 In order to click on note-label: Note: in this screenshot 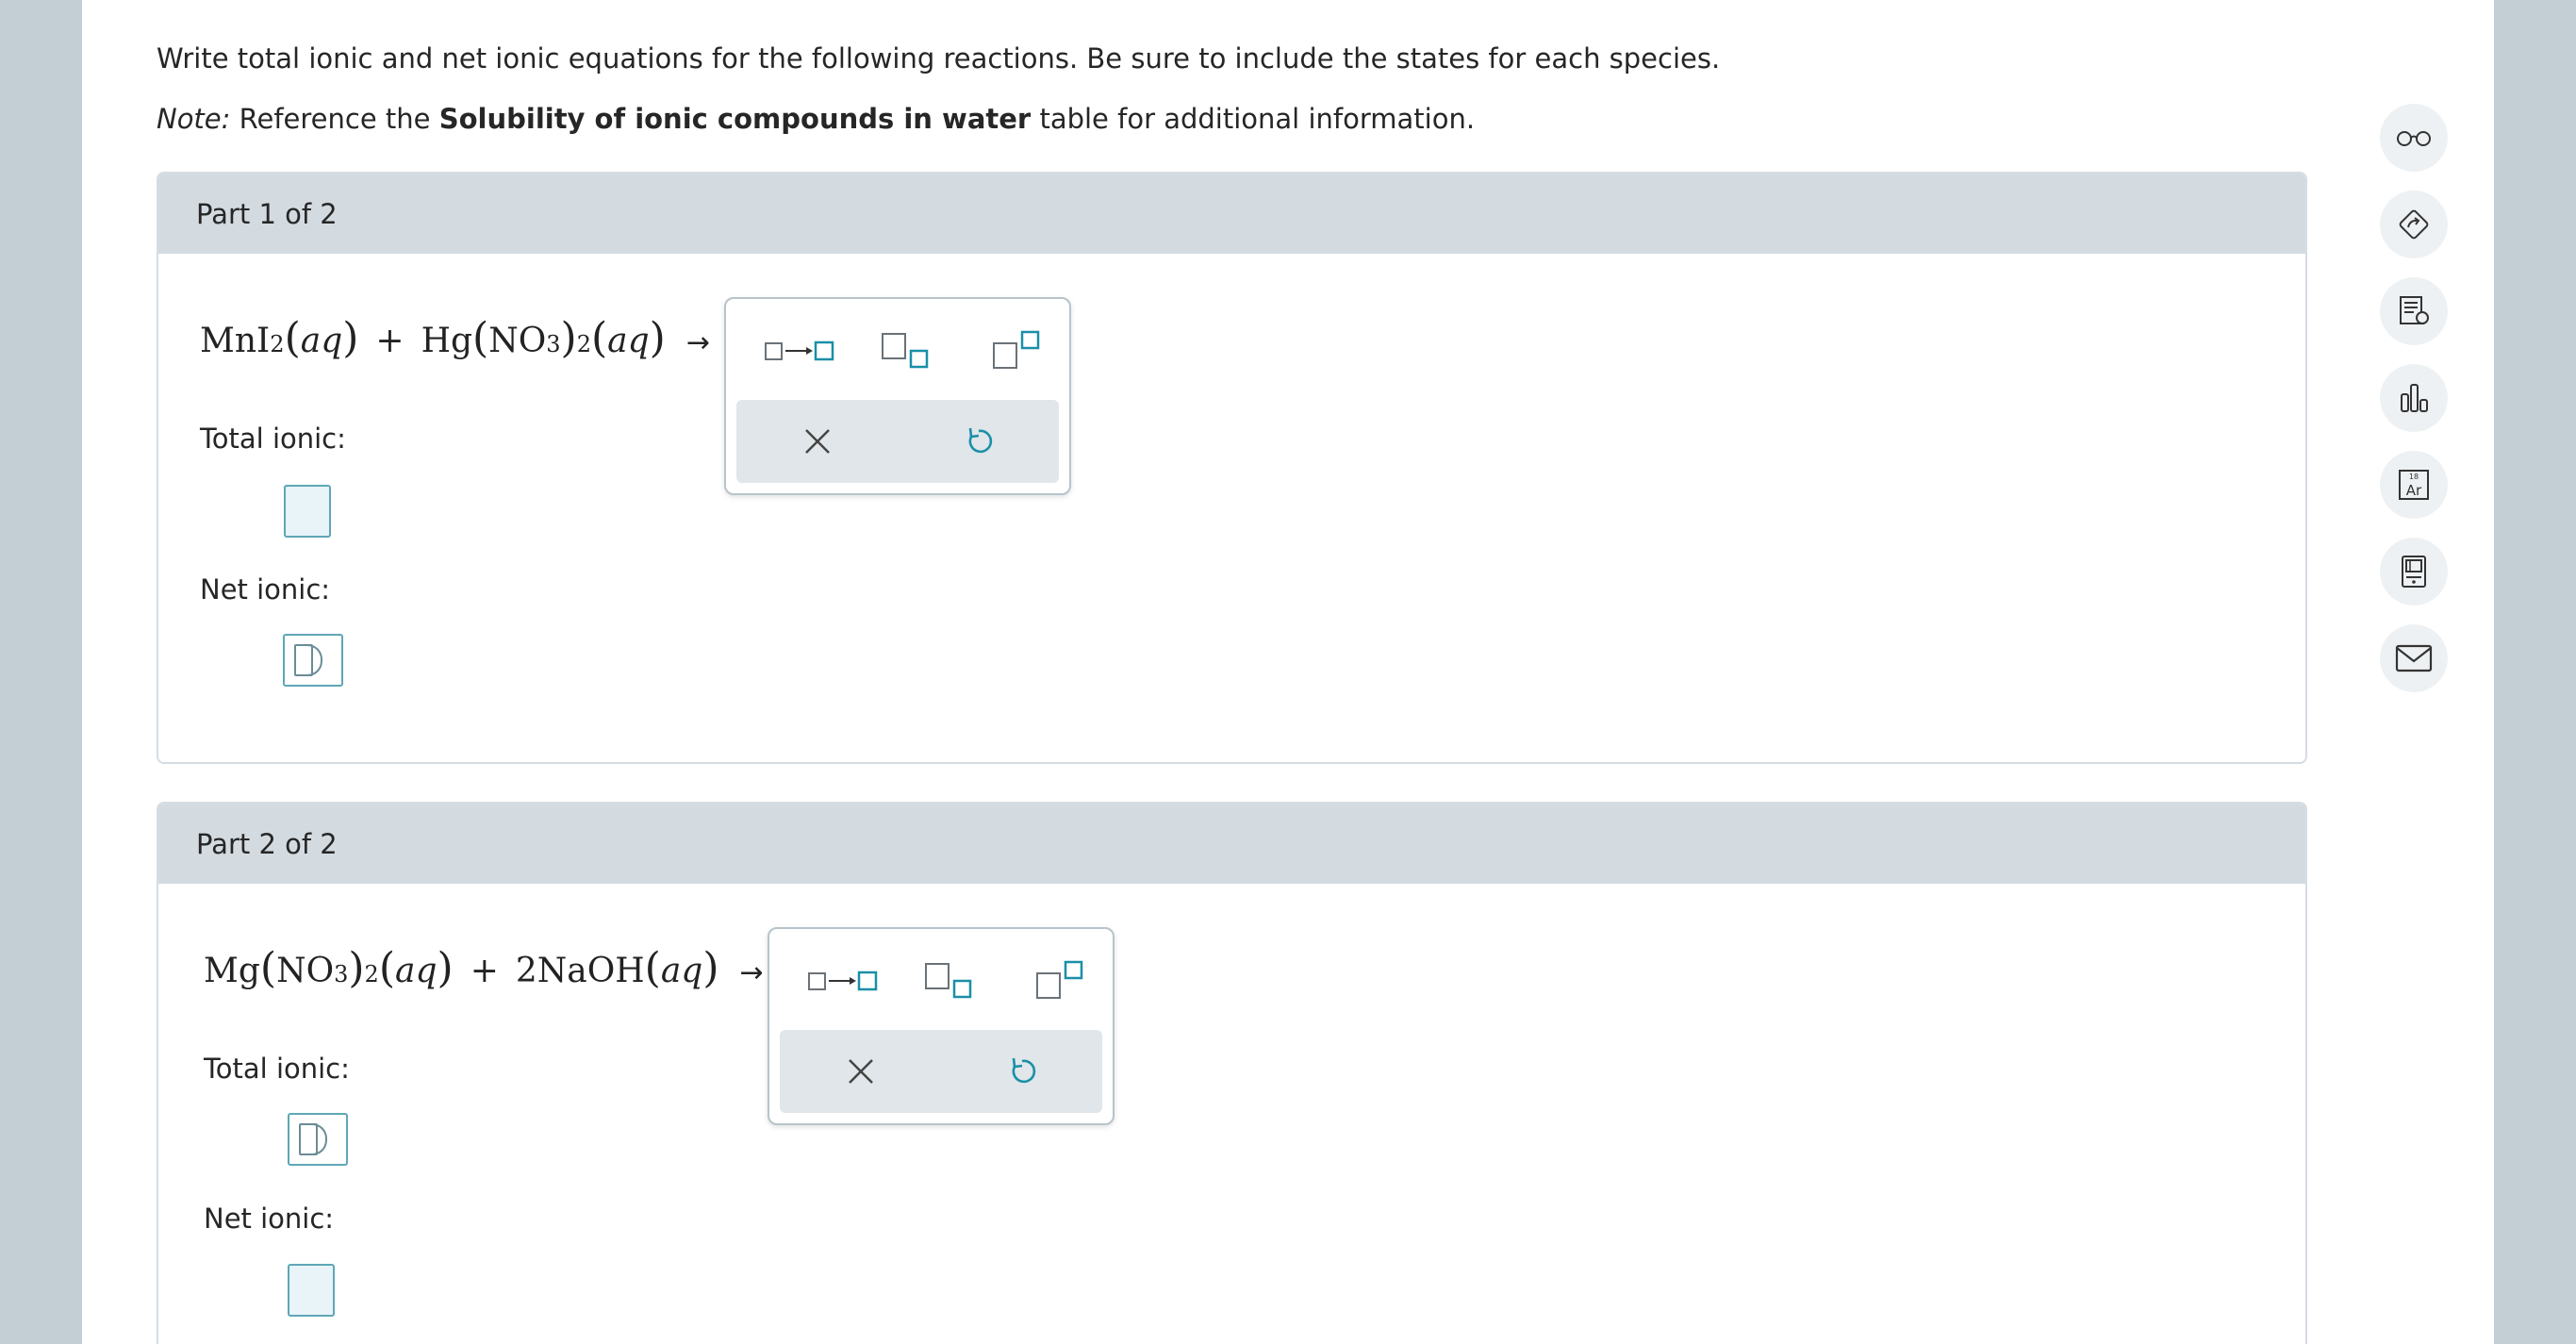, I will do `click(194, 119)`.